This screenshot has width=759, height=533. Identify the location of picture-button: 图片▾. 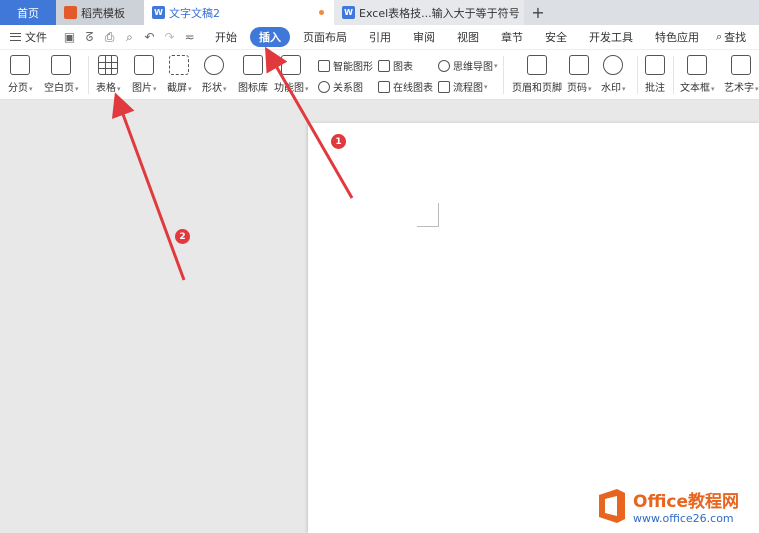
(144, 72).